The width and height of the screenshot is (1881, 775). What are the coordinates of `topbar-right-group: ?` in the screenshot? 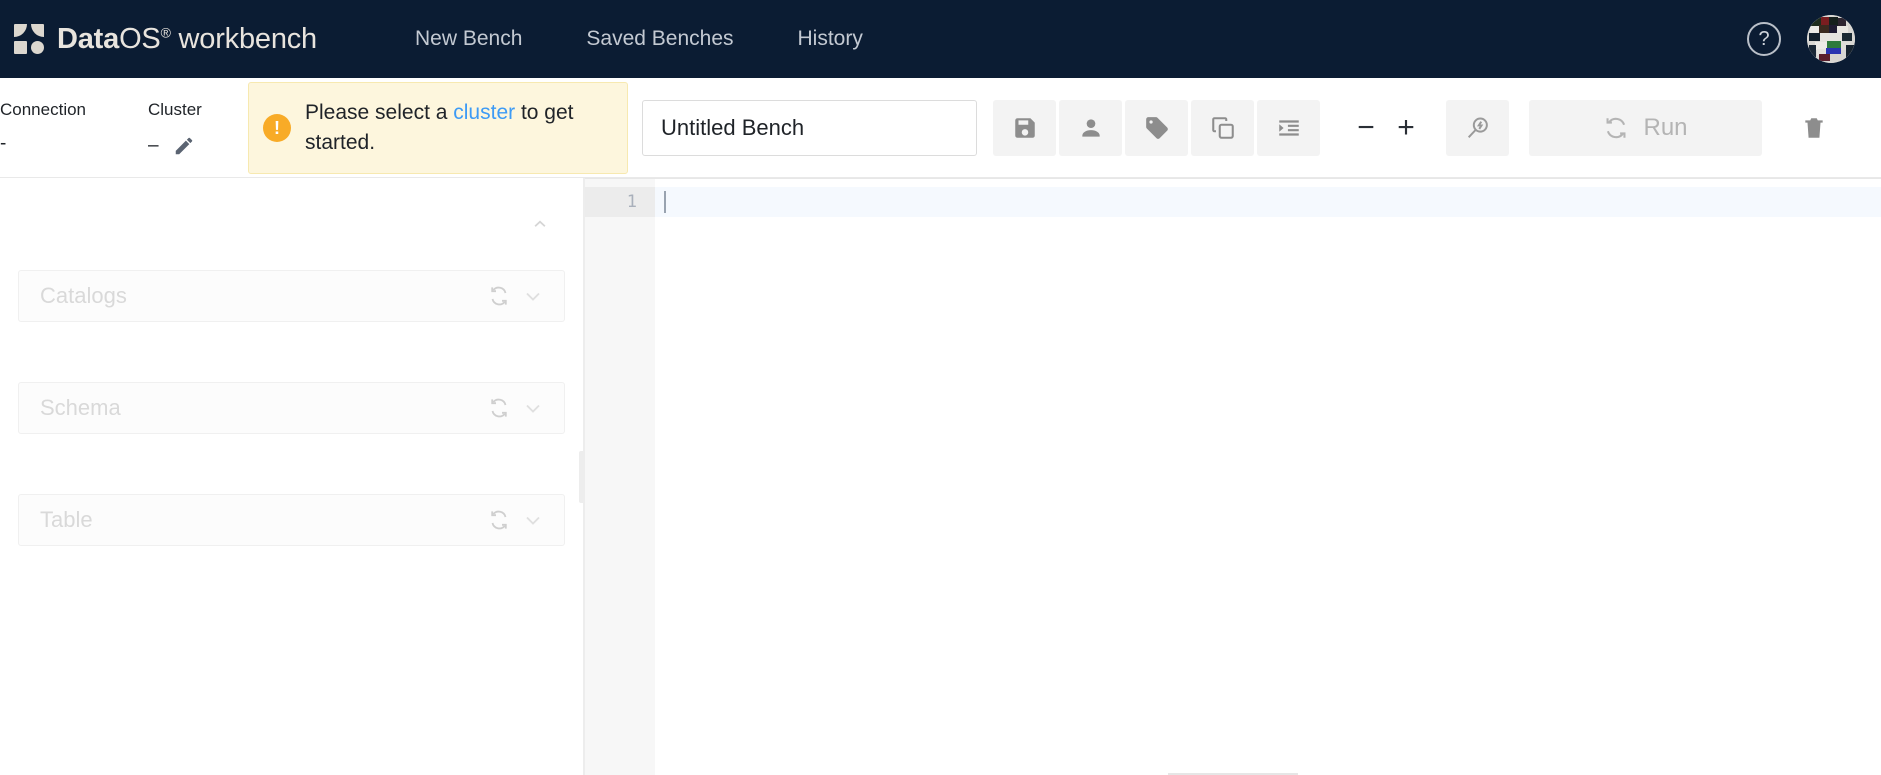 It's located at (1801, 39).